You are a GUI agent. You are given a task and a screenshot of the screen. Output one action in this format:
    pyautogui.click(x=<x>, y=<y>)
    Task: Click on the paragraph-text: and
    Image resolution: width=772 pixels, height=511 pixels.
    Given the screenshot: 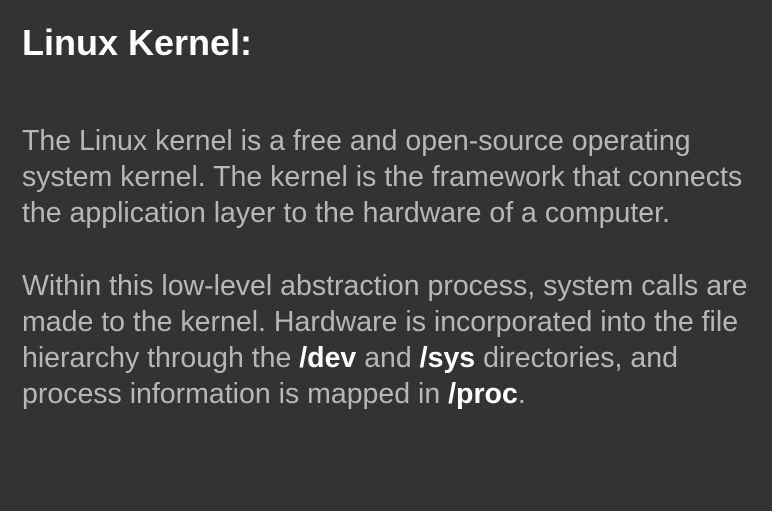 What is the action you would take?
    pyautogui.click(x=388, y=358)
    